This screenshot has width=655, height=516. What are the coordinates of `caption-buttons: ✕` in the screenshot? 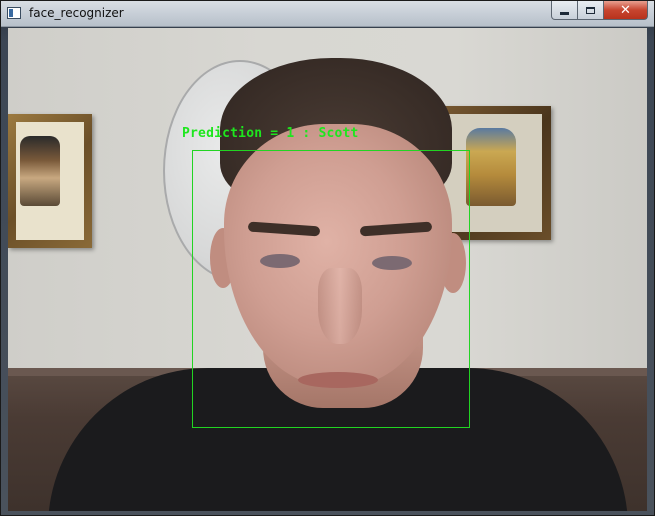 It's located at (599, 10).